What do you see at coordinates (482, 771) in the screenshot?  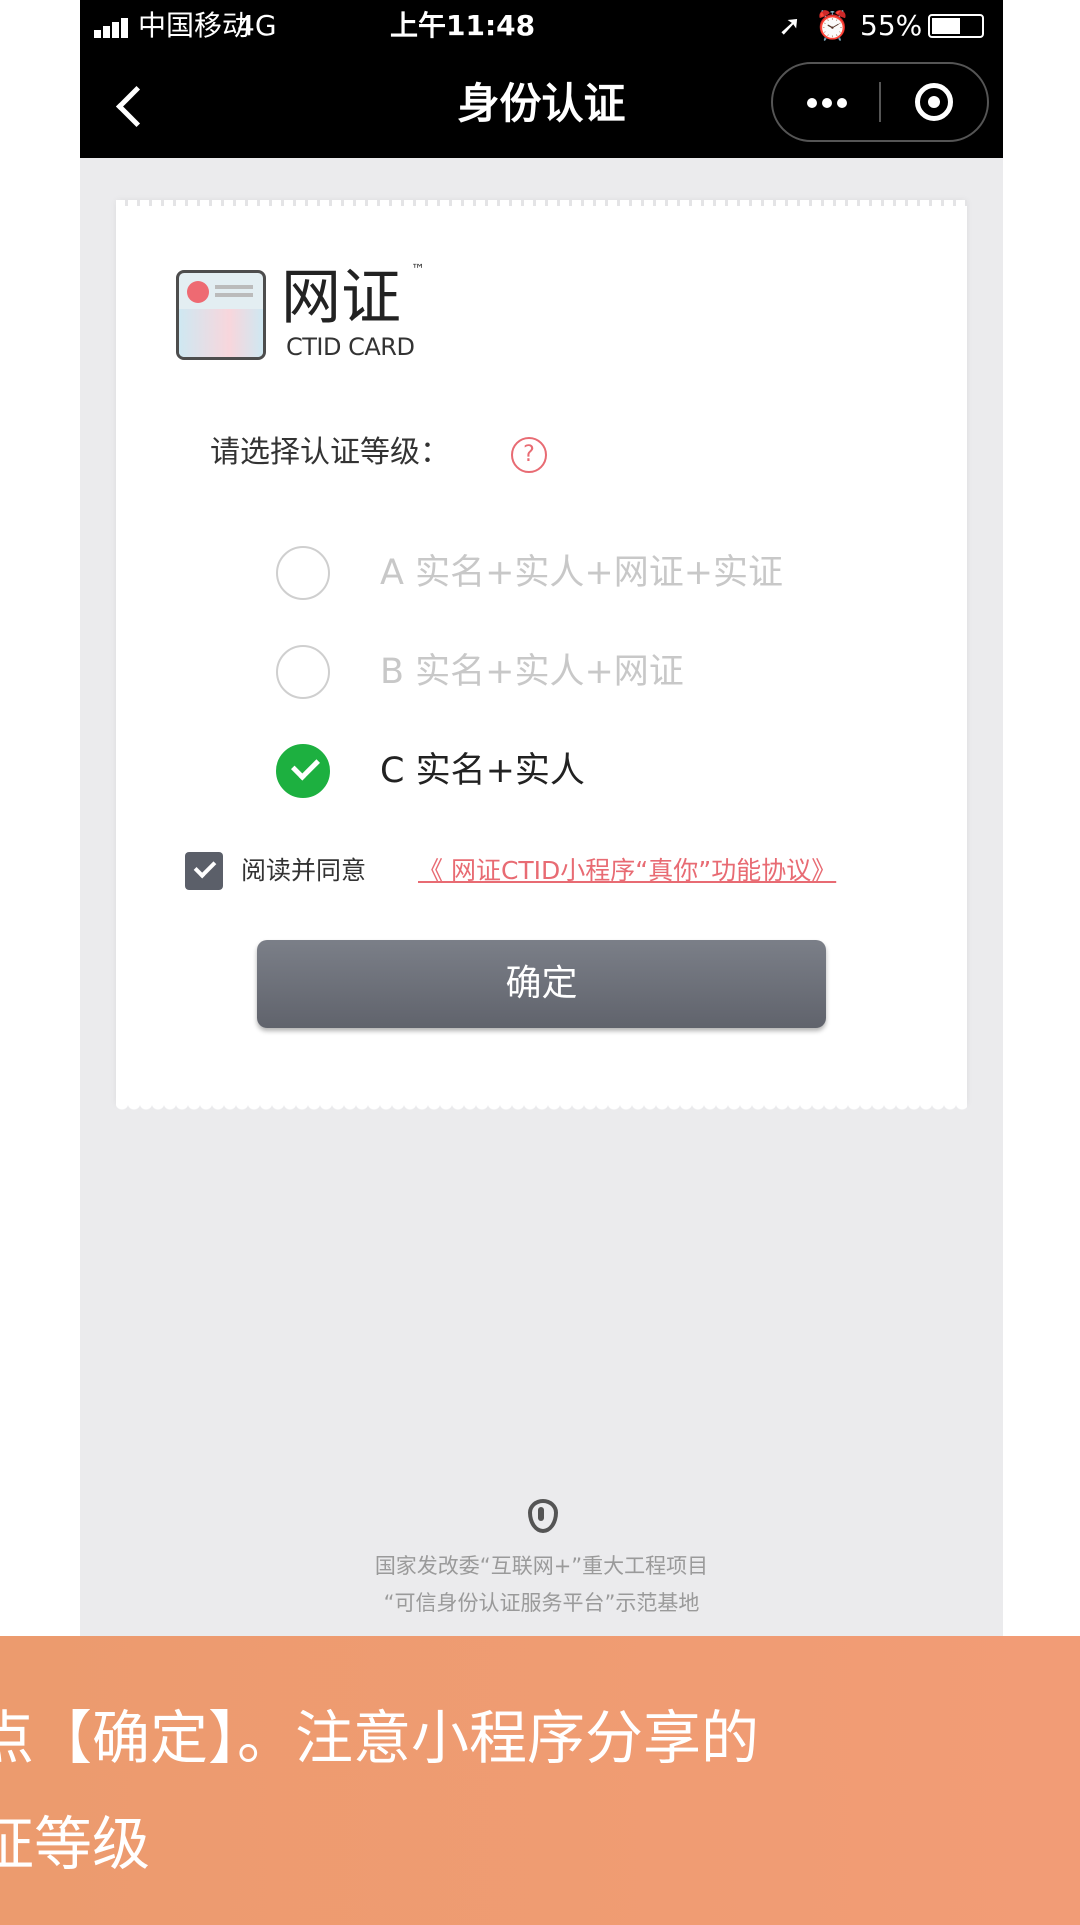 I see `level-option-label: C 实名+实人` at bounding box center [482, 771].